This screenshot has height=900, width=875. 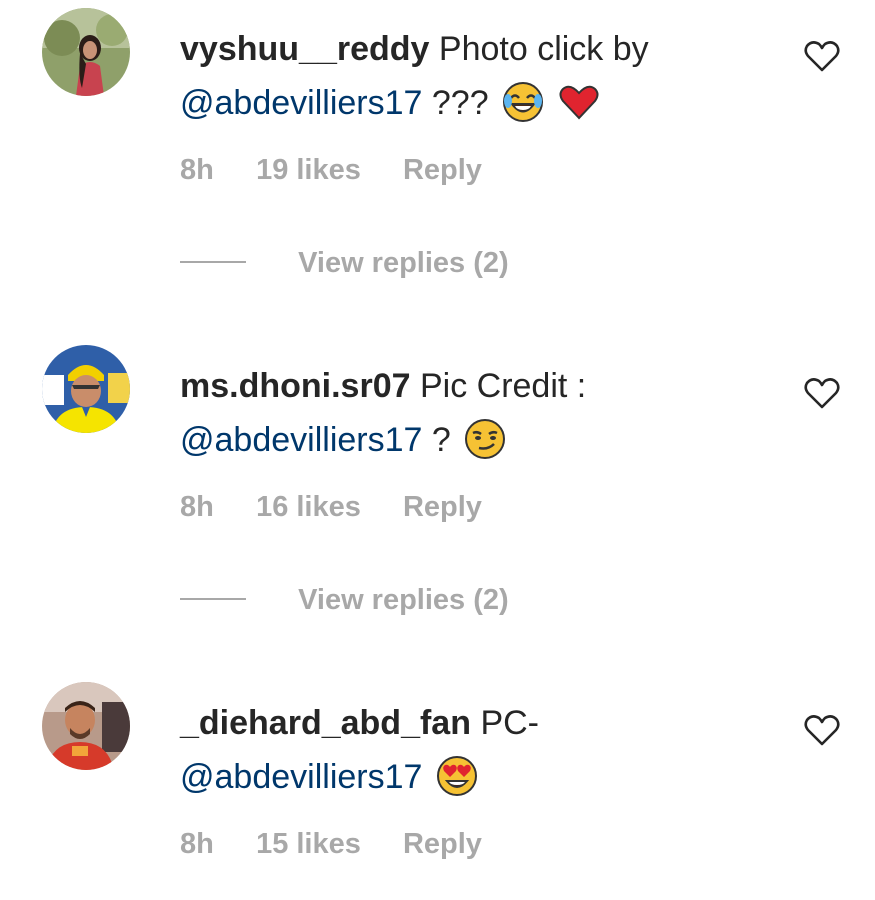 I want to click on comment-suffix: ?, so click(x=441, y=440).